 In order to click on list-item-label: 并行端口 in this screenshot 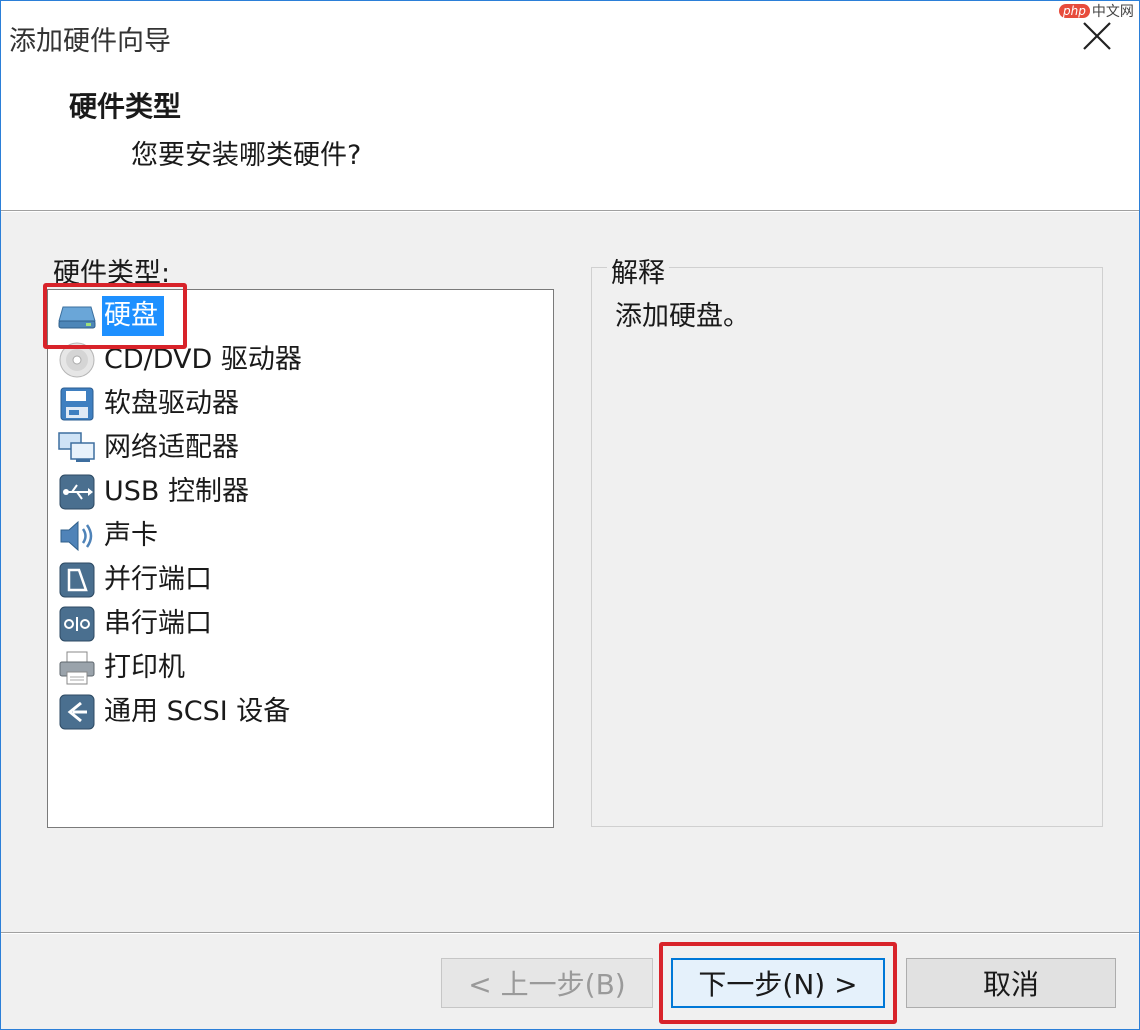, I will do `click(158, 579)`.